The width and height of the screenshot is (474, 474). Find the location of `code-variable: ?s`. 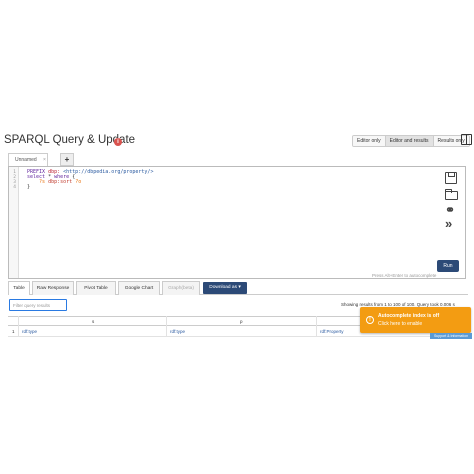

code-variable: ?s is located at coordinates (42, 182).